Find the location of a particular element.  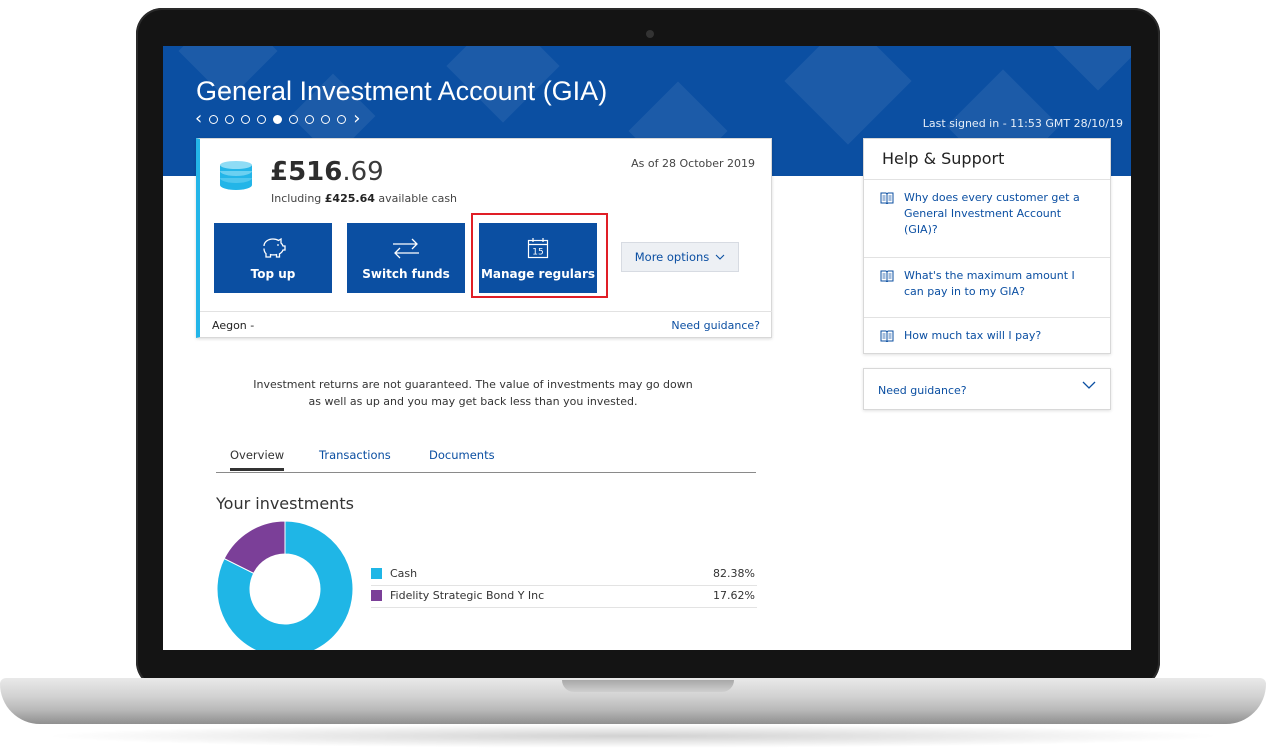

holding-percent: 17.62% is located at coordinates (734, 595).